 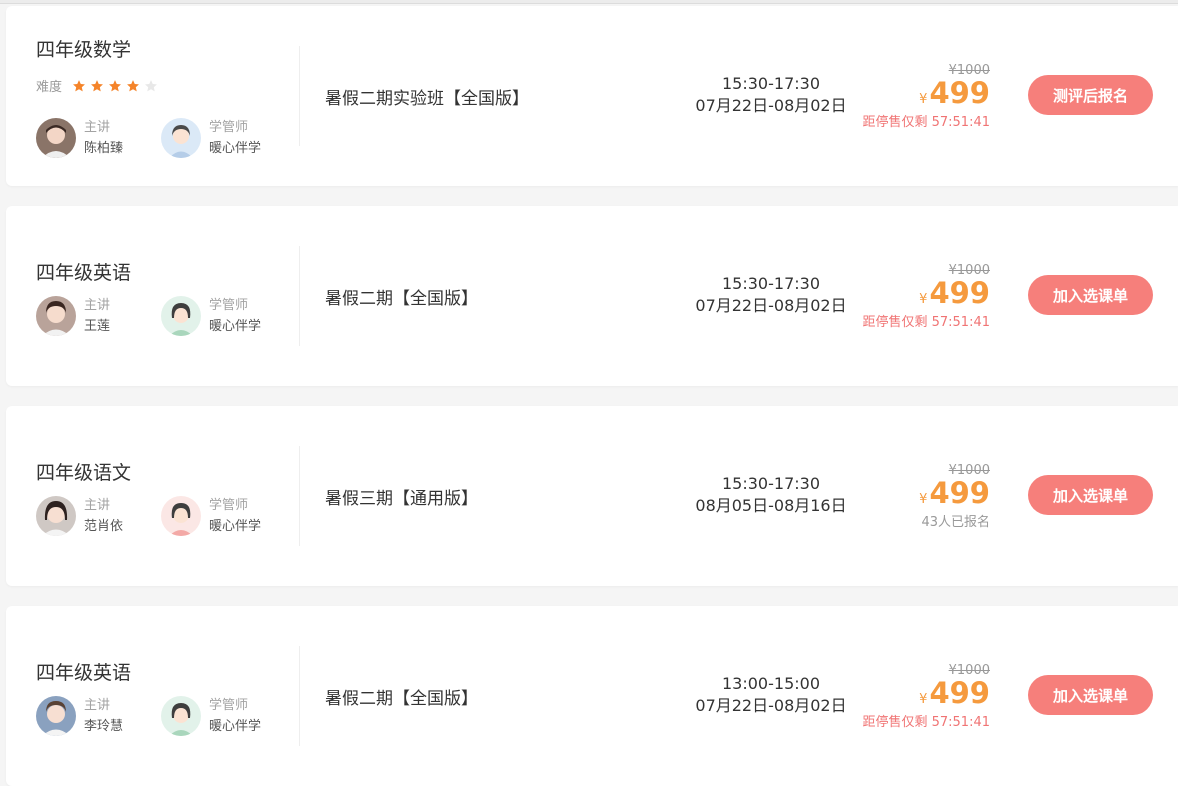 What do you see at coordinates (427, 96) in the screenshot?
I see `course-name: 暑假二期实验班【全国版】` at bounding box center [427, 96].